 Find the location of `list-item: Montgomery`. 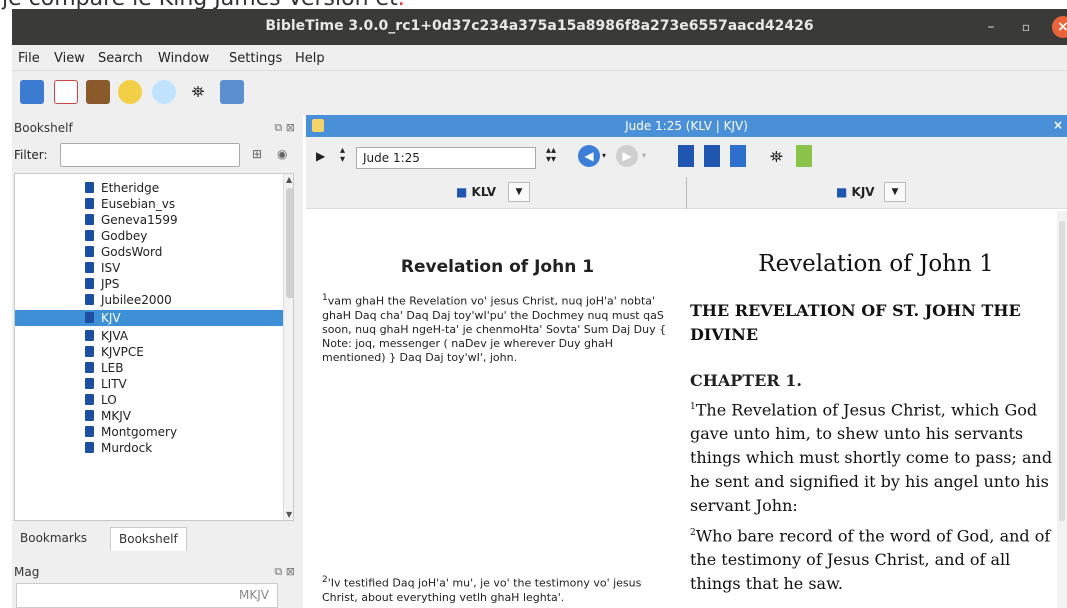

list-item: Montgomery is located at coordinates (149, 432).